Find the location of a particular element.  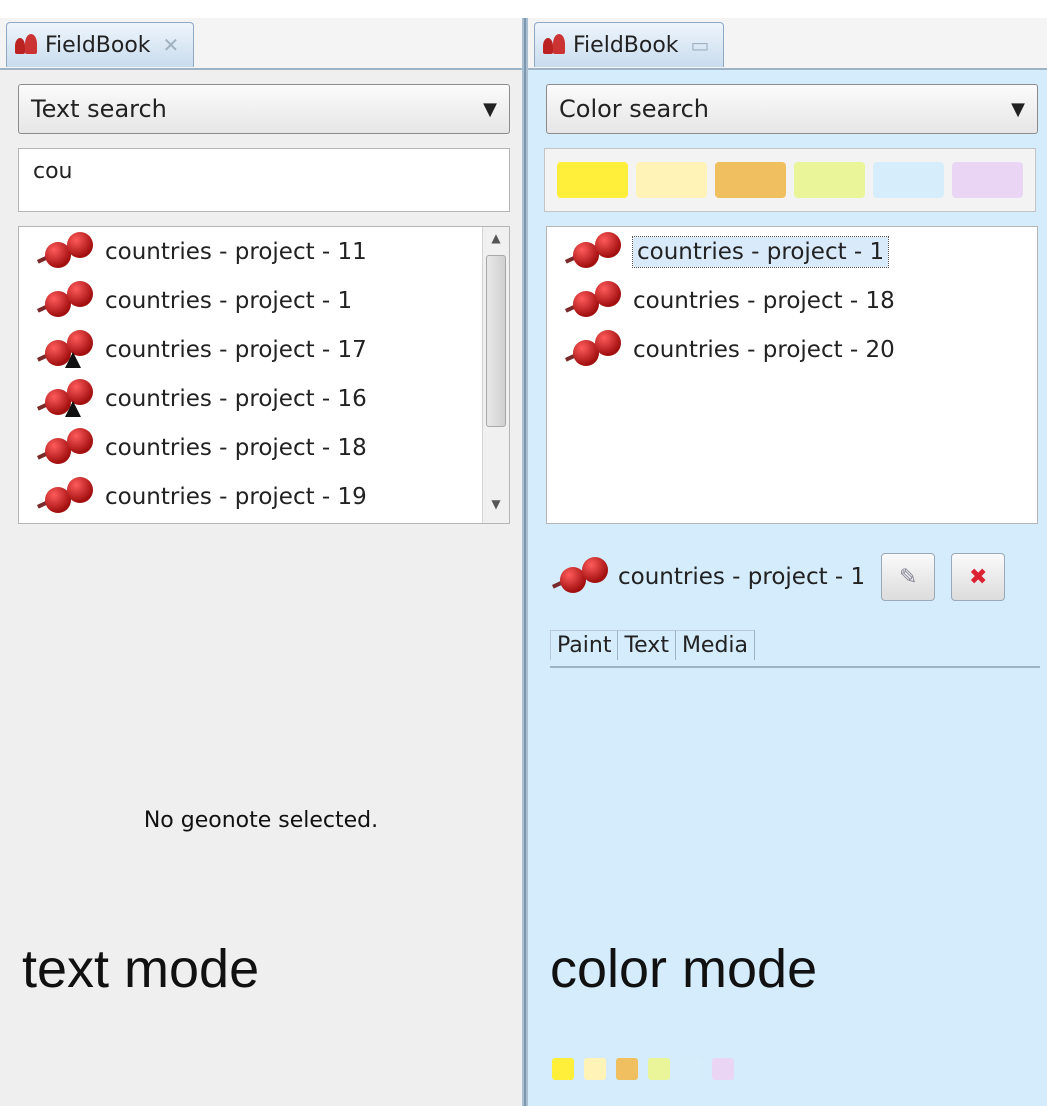

scroll-thumb is located at coordinates (496, 341).